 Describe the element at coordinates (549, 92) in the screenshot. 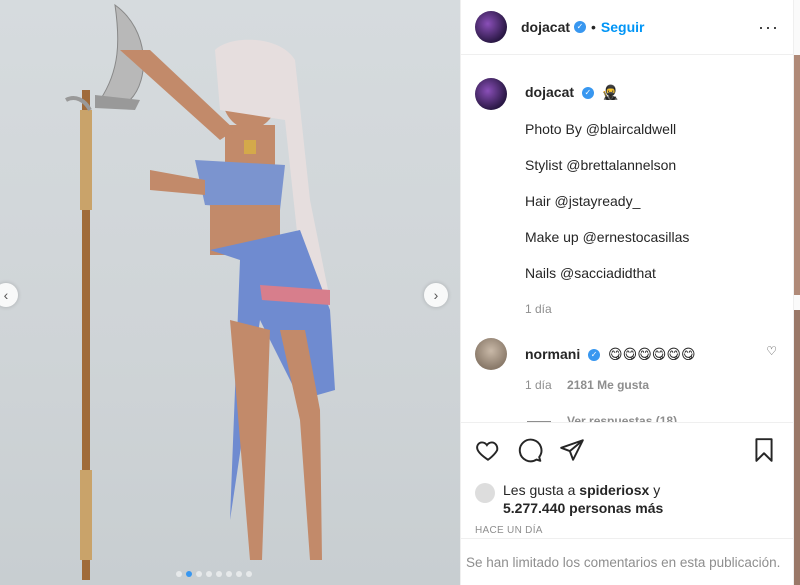

I see `caption-username: dojacat` at that location.